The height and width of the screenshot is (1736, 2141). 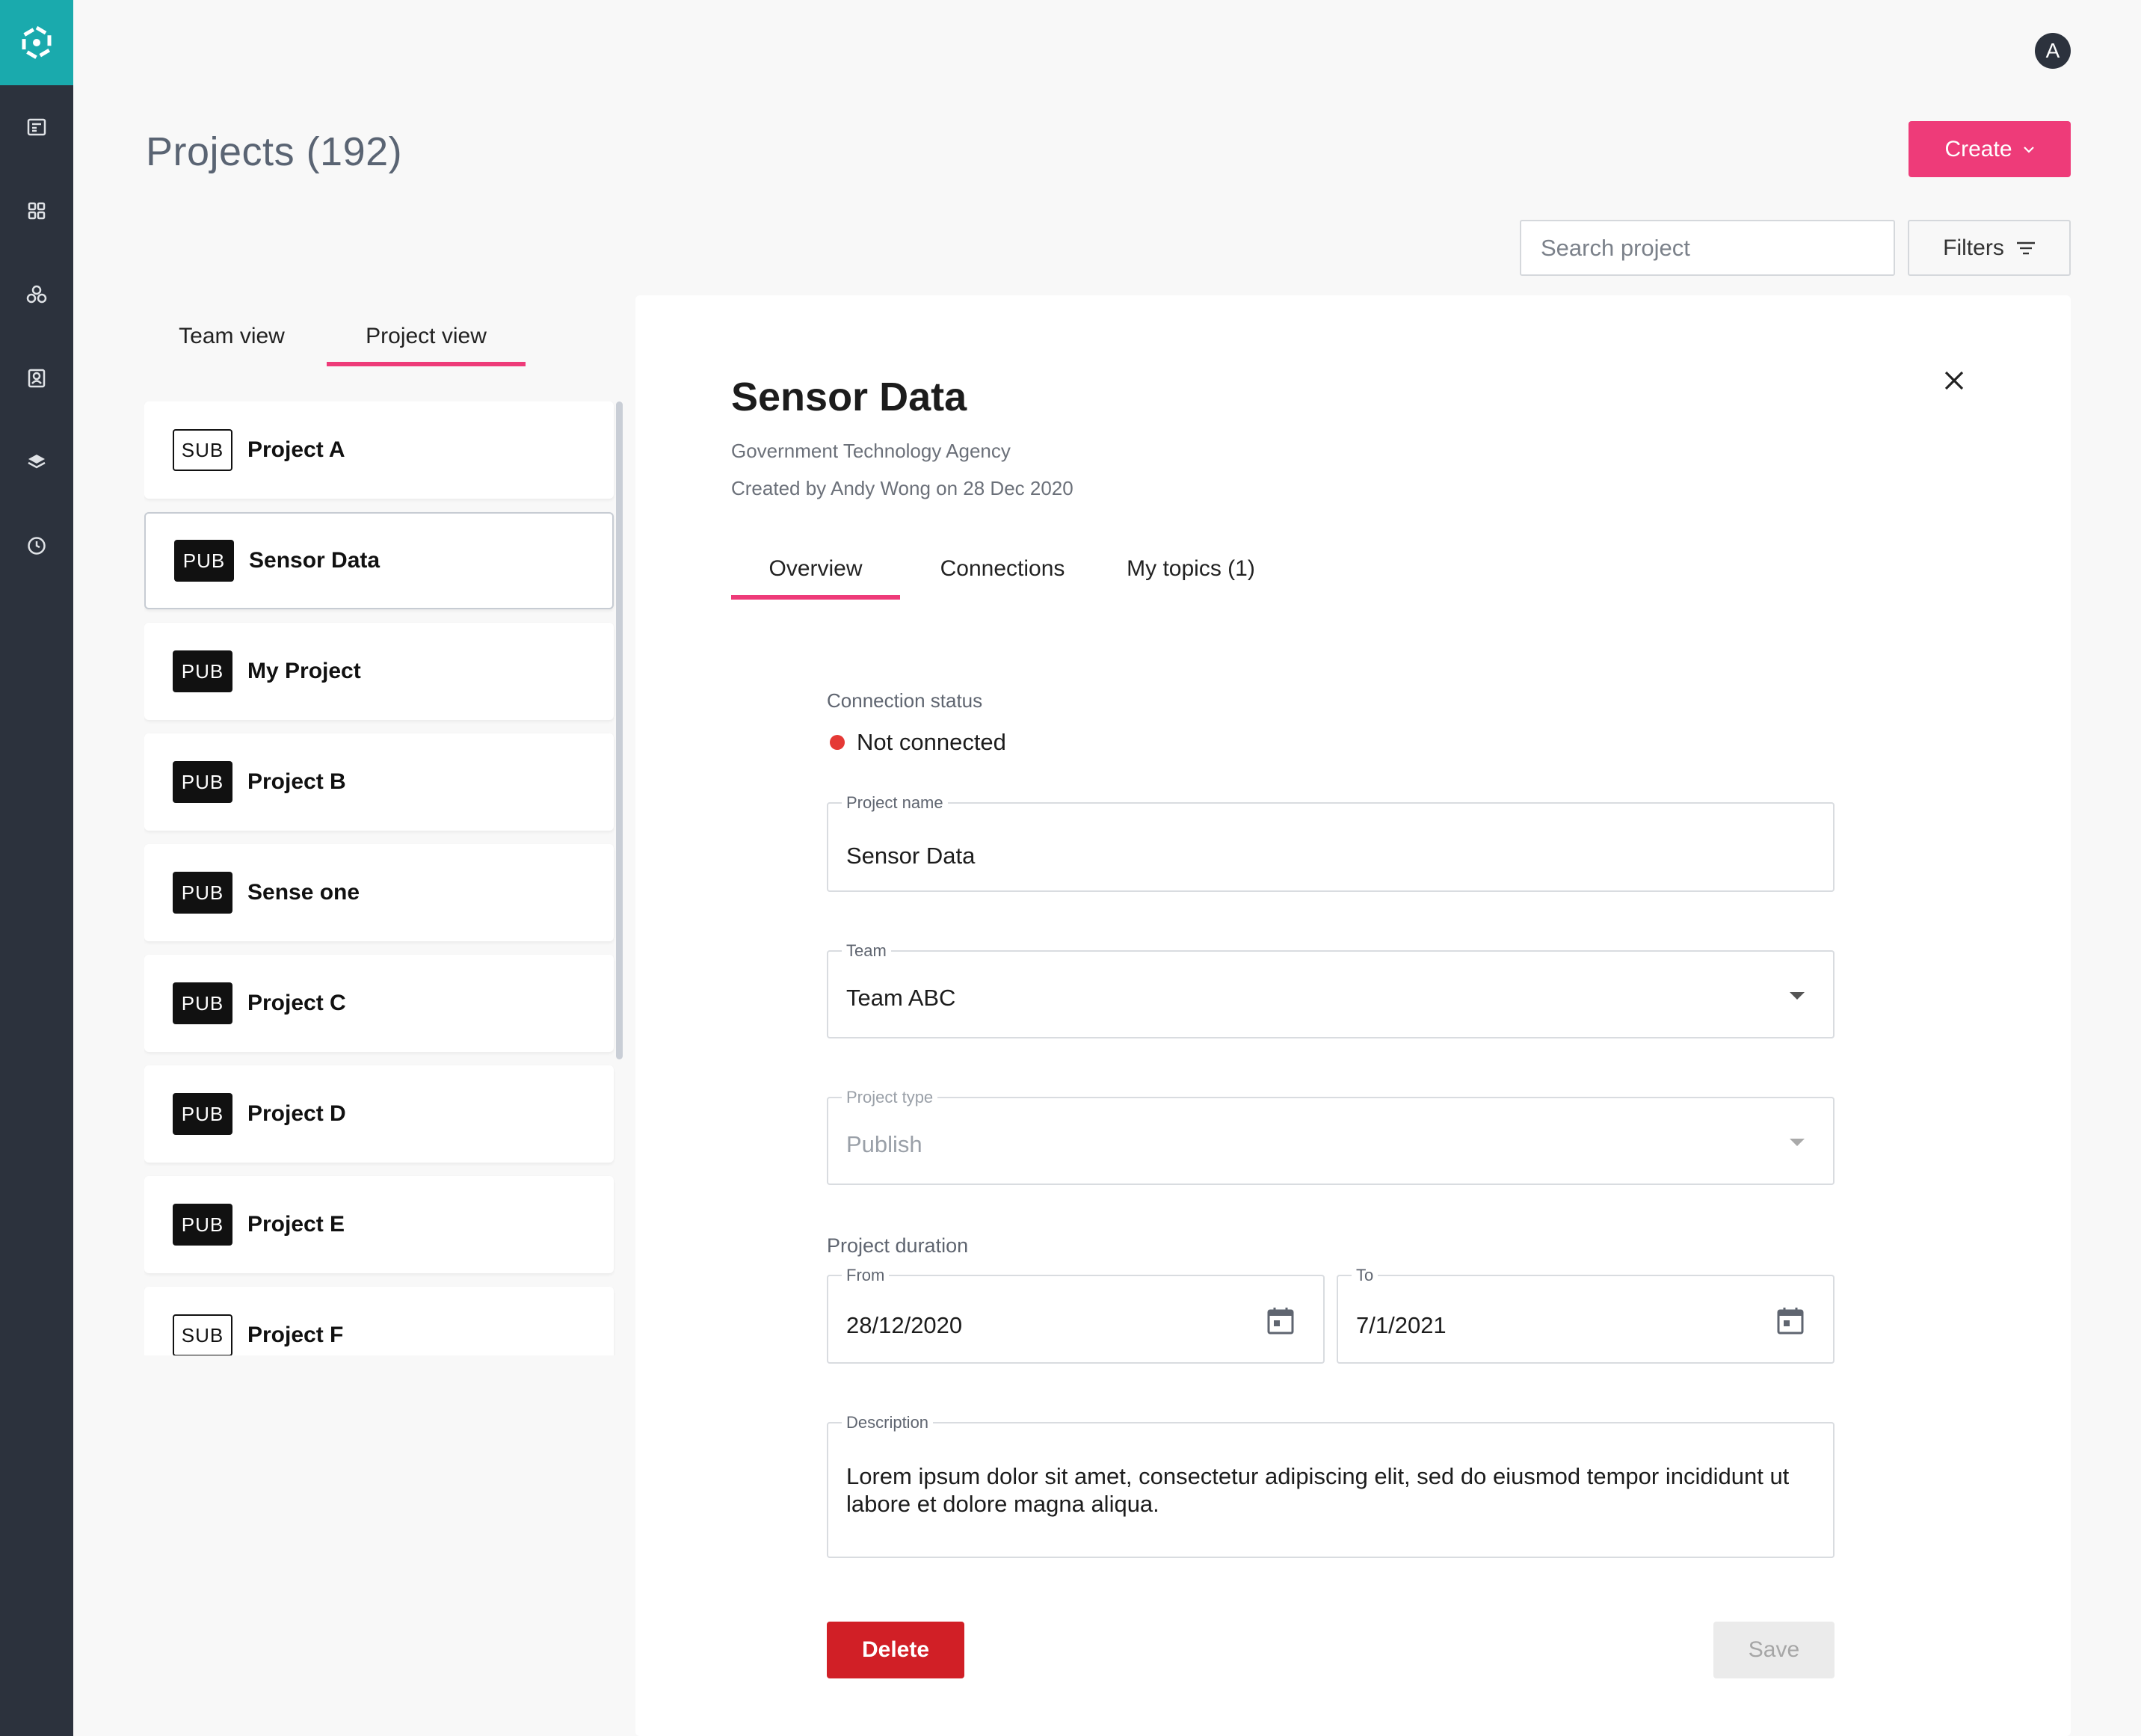 What do you see at coordinates (296, 450) in the screenshot?
I see `project-name: Project A` at bounding box center [296, 450].